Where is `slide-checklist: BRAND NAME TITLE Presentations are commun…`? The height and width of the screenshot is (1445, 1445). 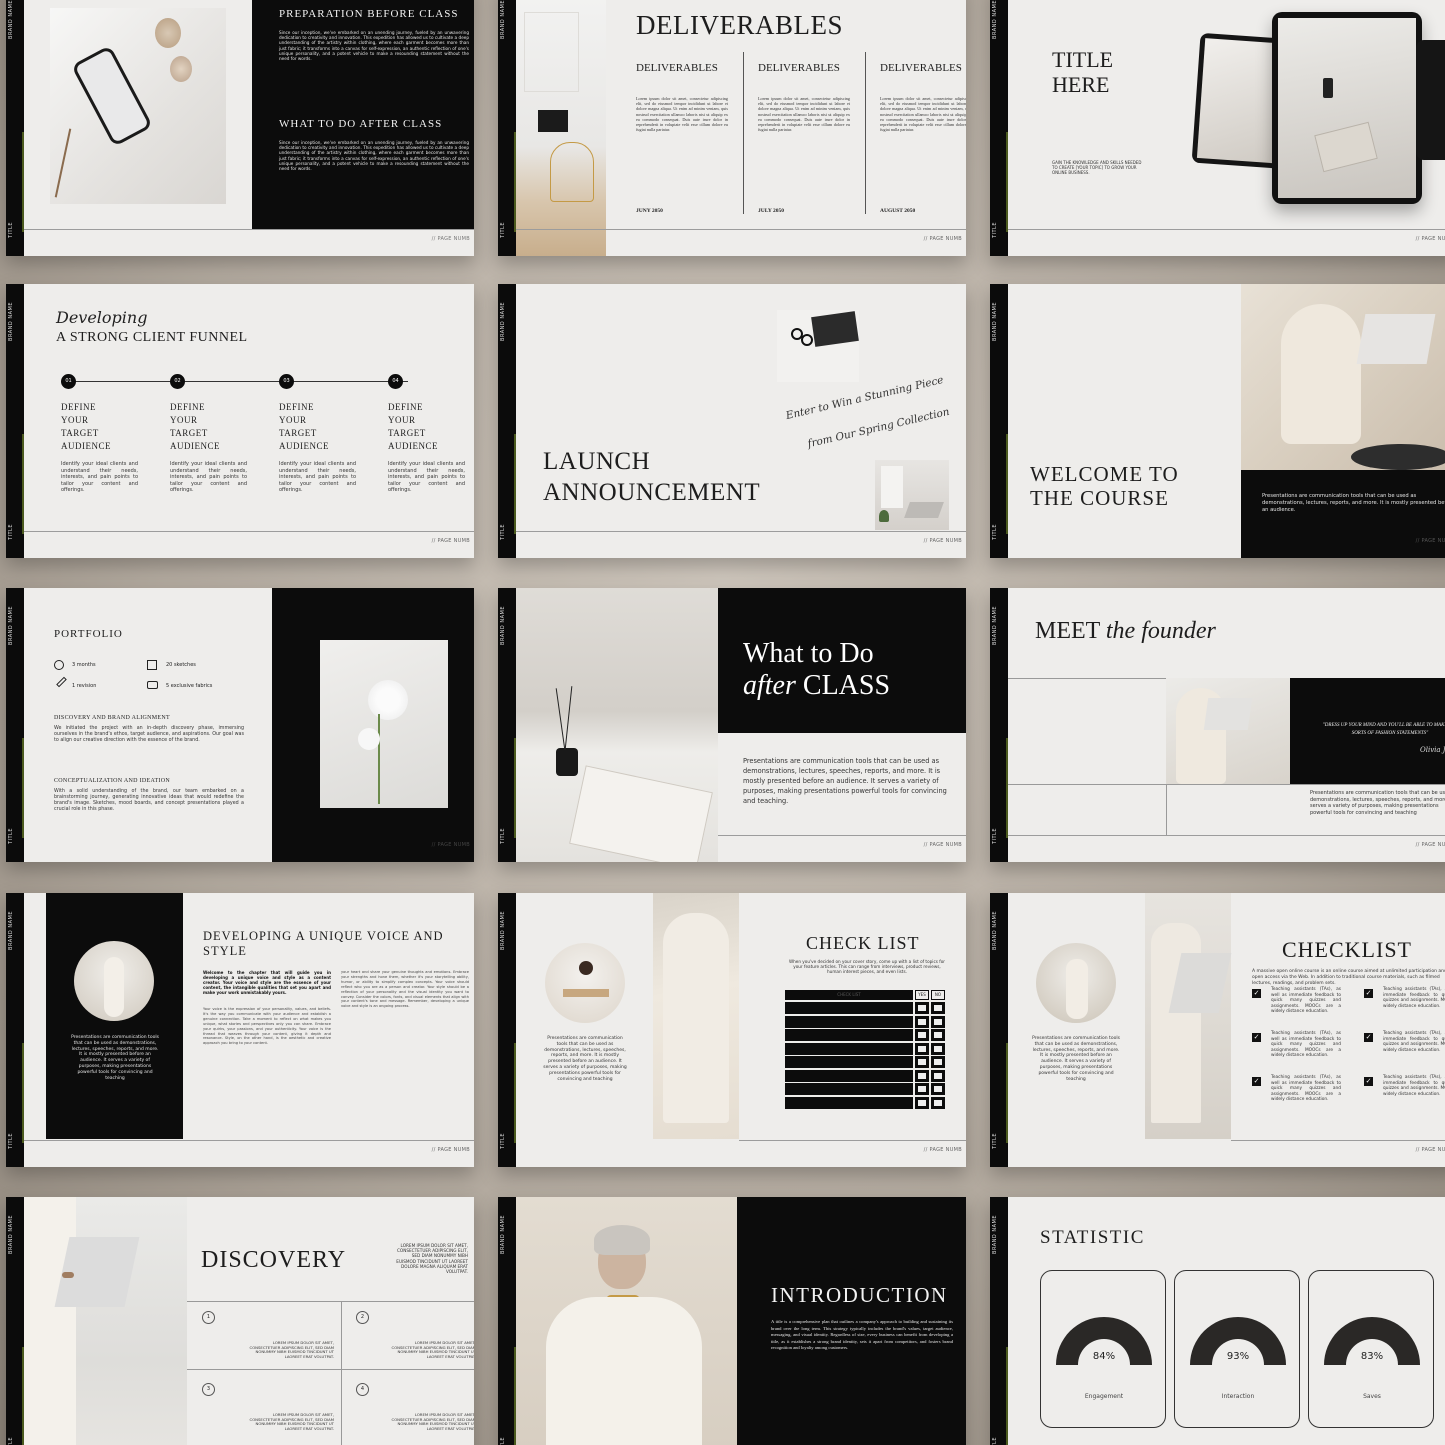 slide-checklist: BRAND NAME TITLE Presentations are commun… is located at coordinates (1217, 1030).